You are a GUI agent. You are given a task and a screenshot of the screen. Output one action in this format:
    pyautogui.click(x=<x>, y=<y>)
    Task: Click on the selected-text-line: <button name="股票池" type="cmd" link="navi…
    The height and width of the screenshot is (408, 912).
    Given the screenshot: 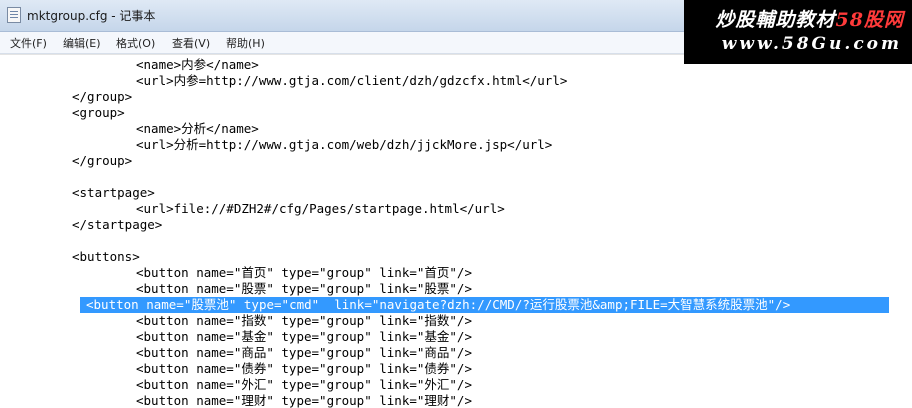 What is the action you would take?
    pyautogui.click(x=456, y=305)
    